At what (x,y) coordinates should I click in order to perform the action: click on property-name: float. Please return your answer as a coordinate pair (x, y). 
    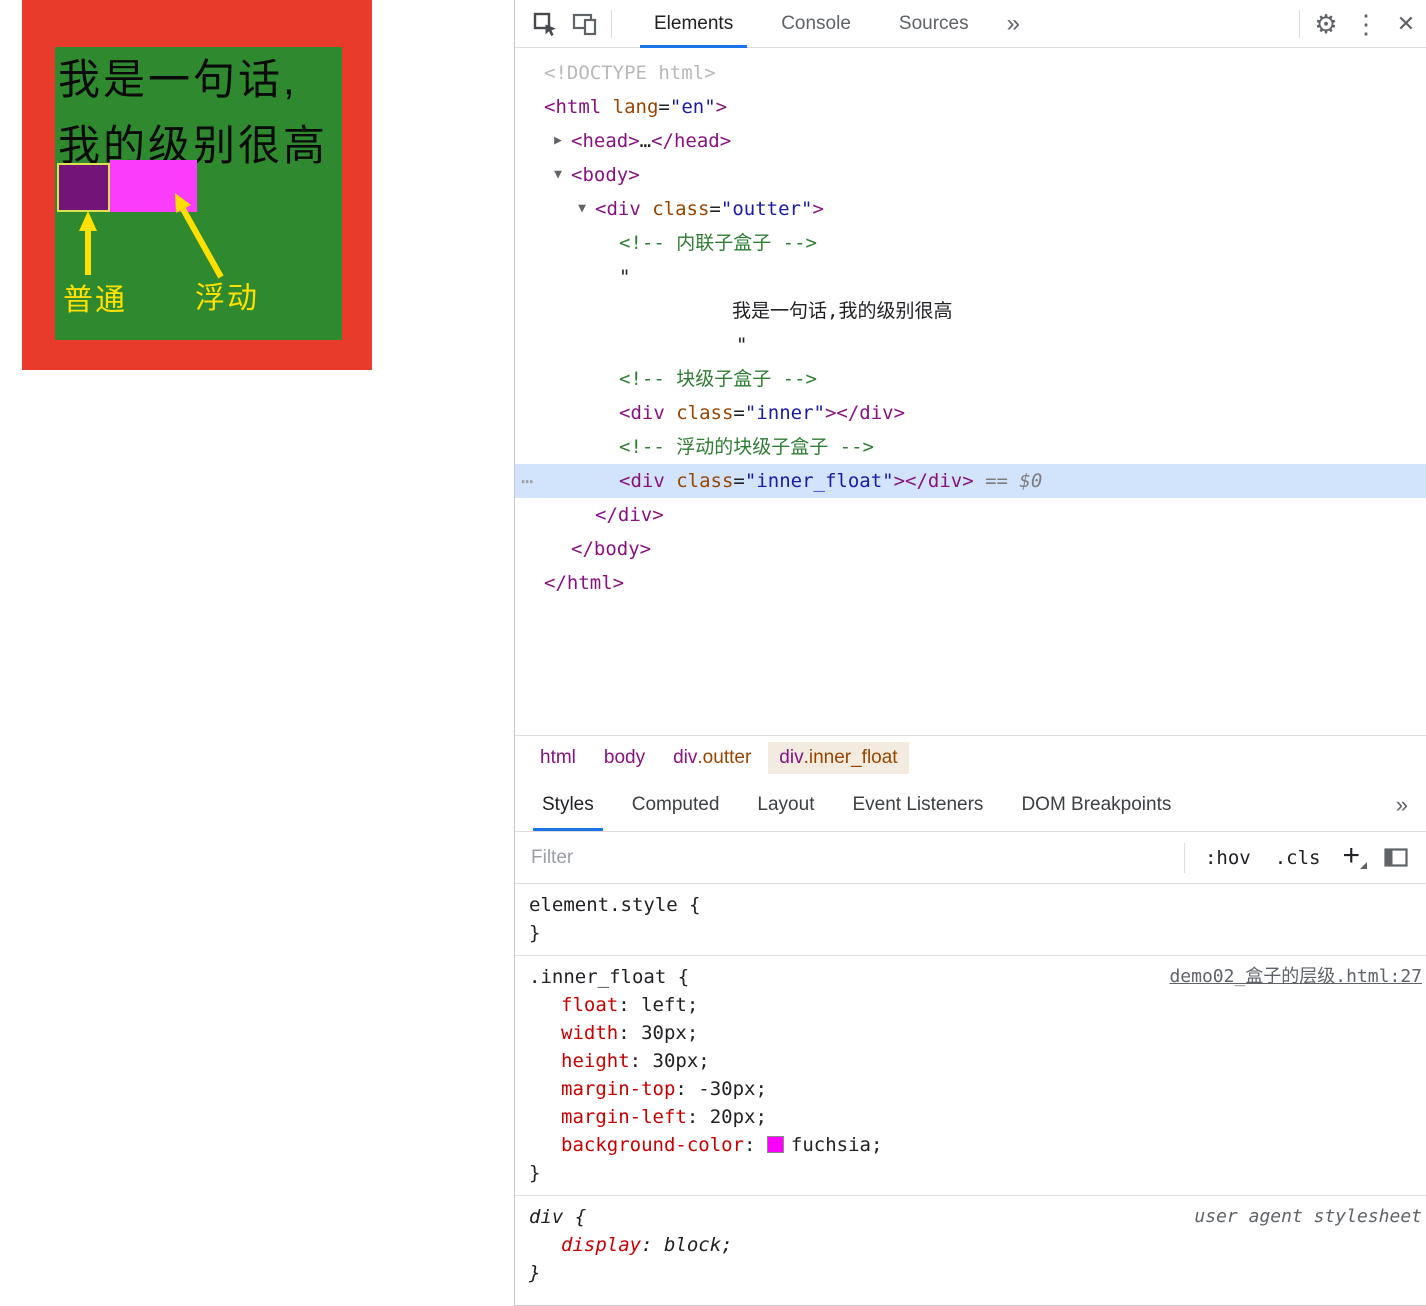
    Looking at the image, I should click on (590, 1005).